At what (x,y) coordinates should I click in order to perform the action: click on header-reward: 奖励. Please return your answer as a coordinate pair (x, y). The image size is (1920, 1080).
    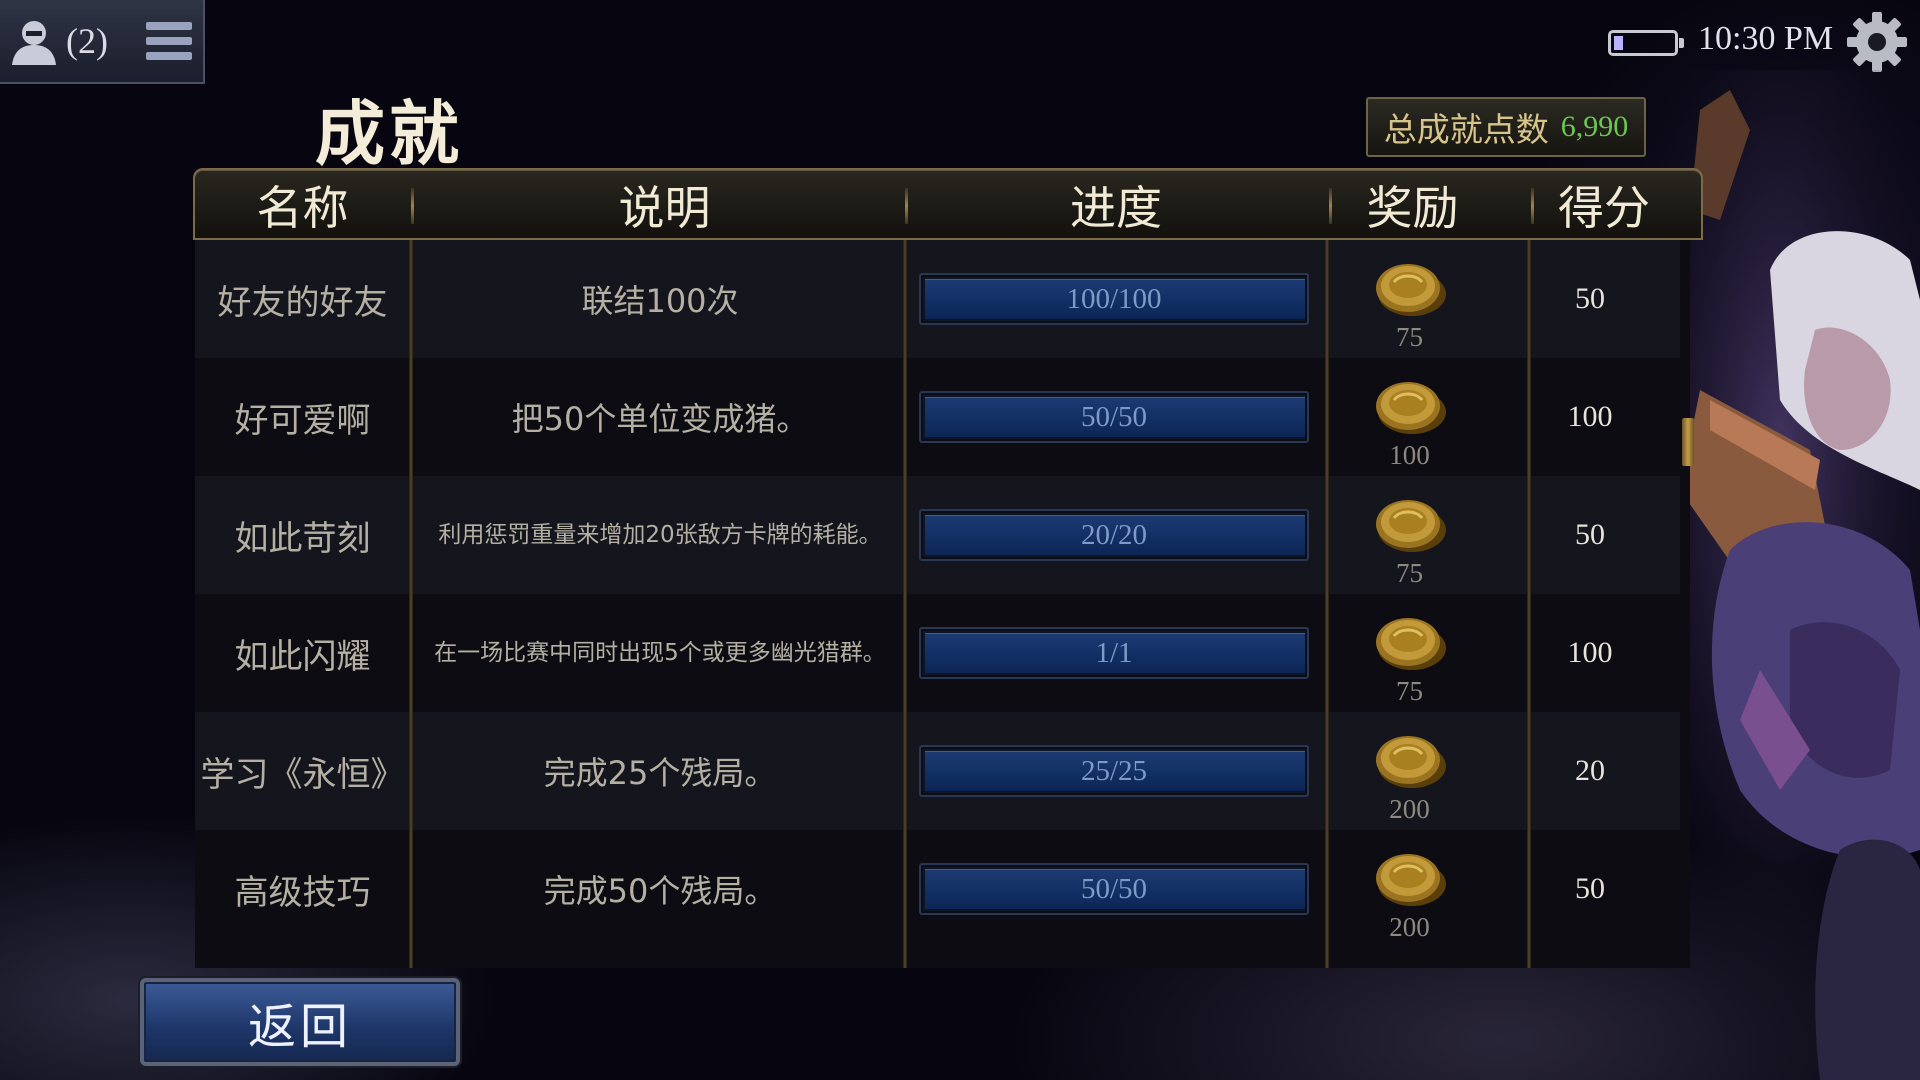
    Looking at the image, I should click on (1412, 208).